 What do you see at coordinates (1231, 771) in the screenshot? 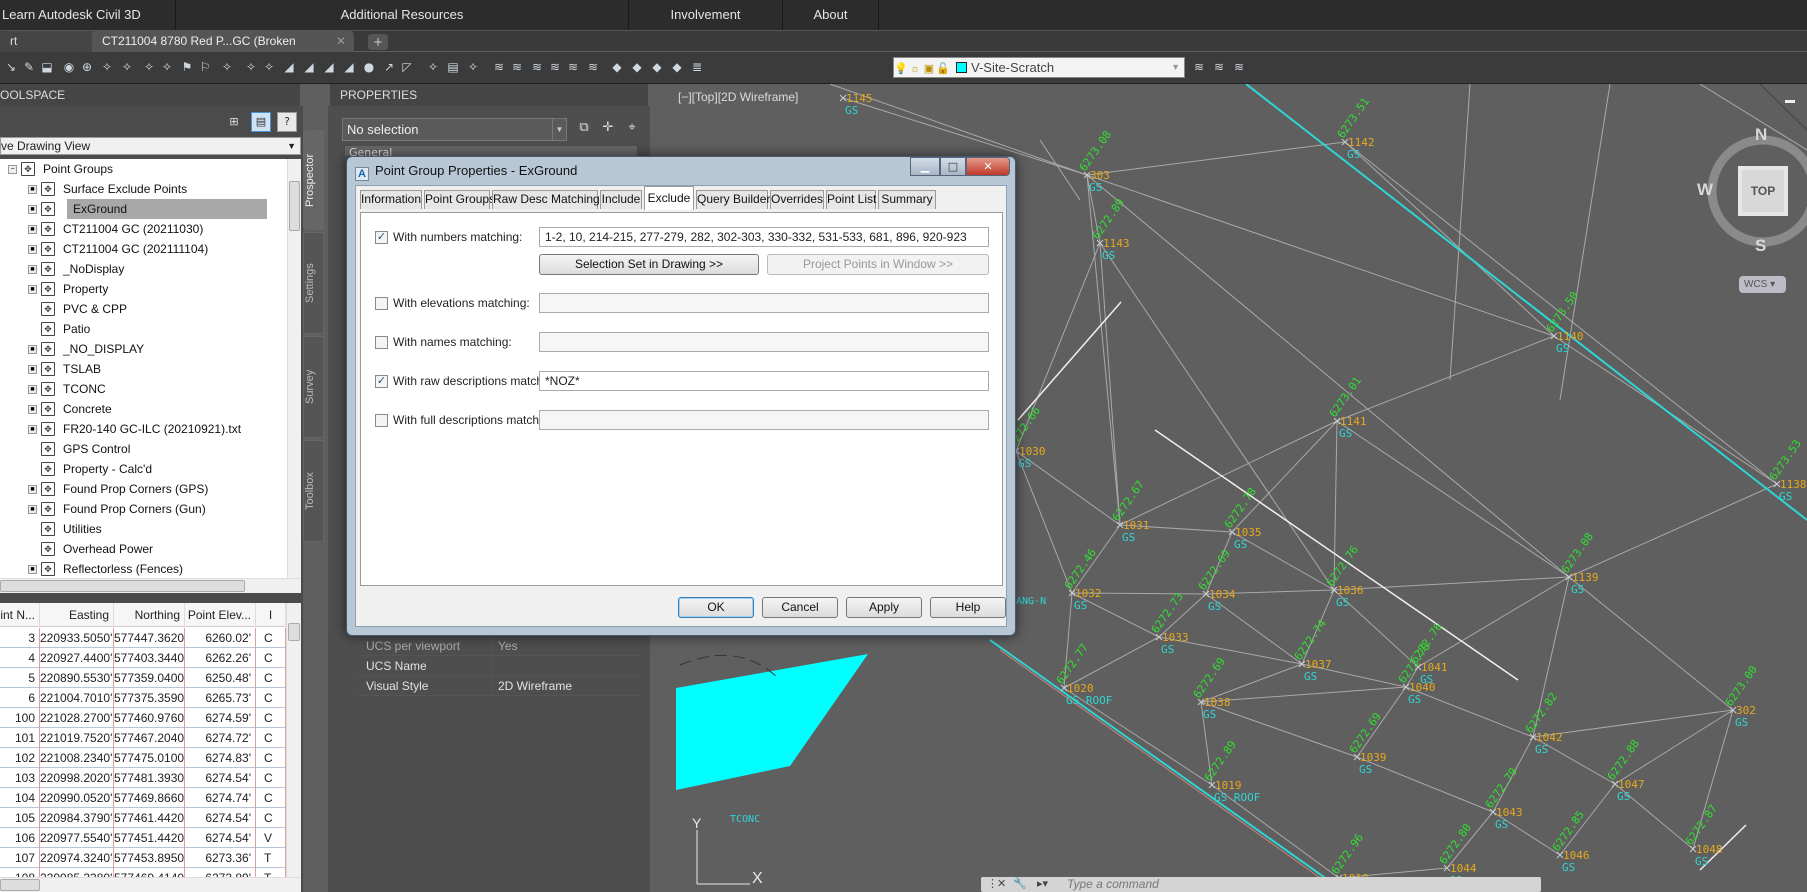
I see `survey-point: 1019GS ROOF6272.89` at bounding box center [1231, 771].